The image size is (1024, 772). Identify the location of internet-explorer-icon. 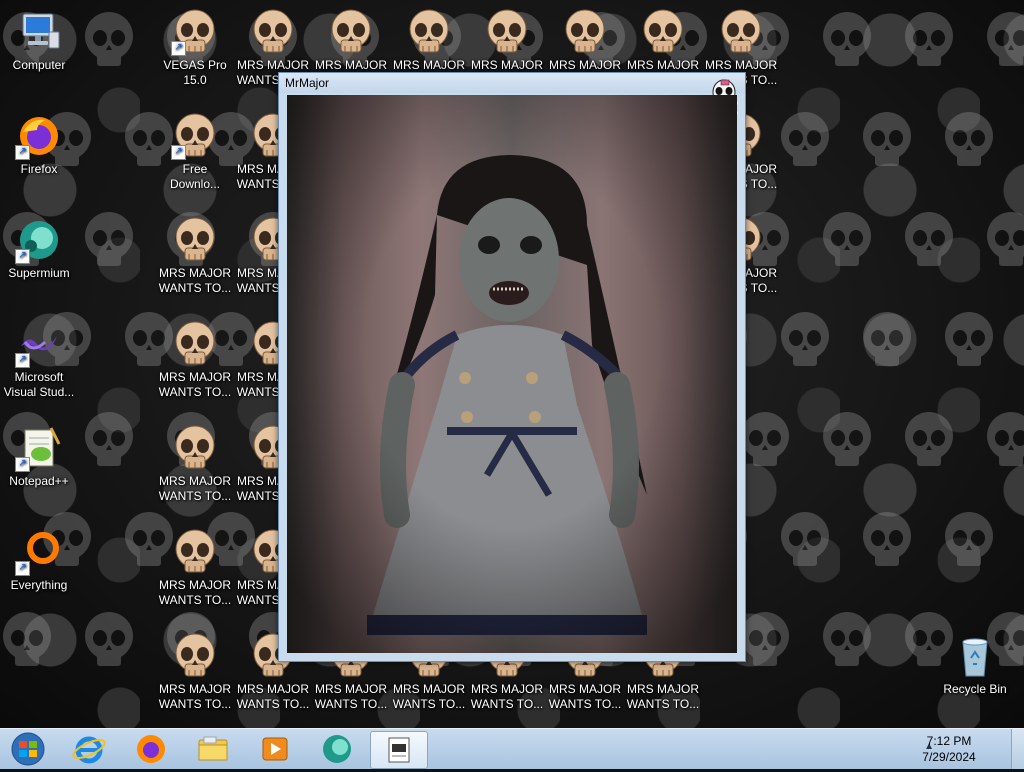
(89, 750).